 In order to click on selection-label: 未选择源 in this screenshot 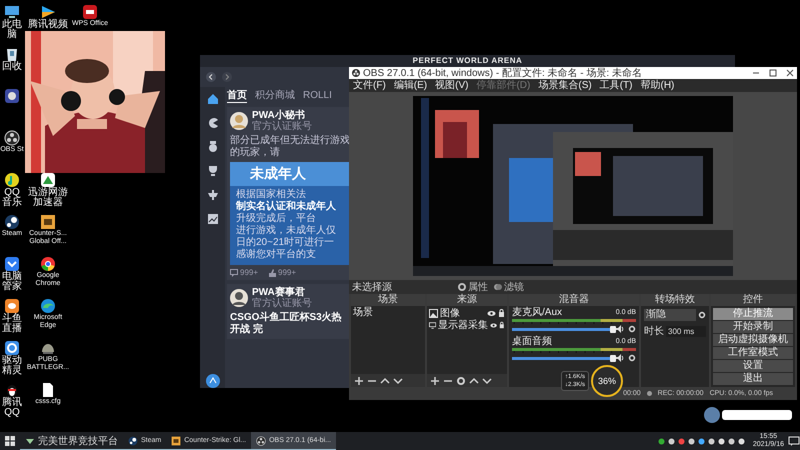, I will do `click(372, 287)`.